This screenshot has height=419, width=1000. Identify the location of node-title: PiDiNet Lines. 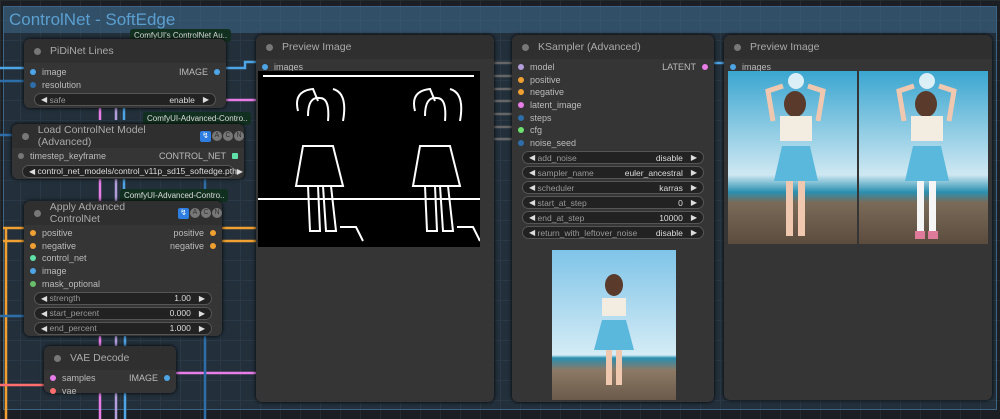
(82, 51).